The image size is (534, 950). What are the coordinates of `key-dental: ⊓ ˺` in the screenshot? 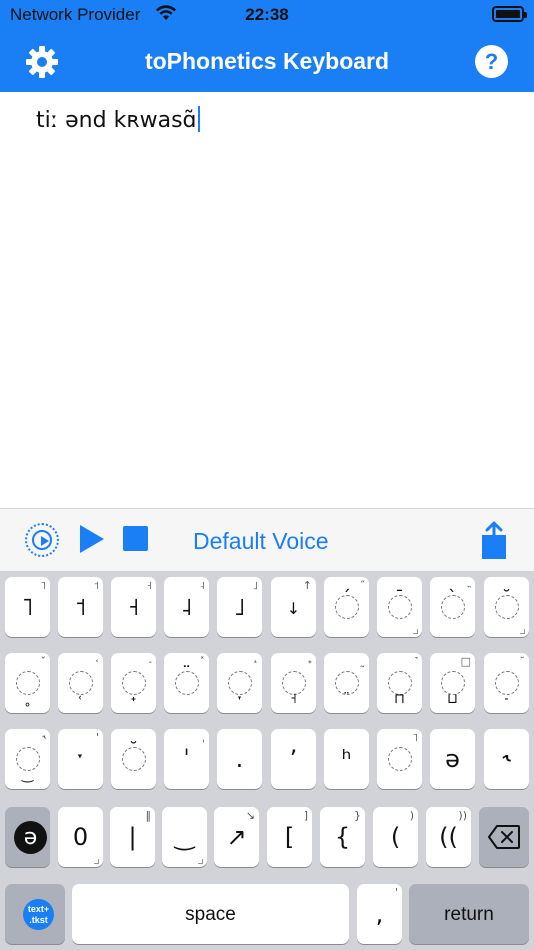 It's located at (399, 683).